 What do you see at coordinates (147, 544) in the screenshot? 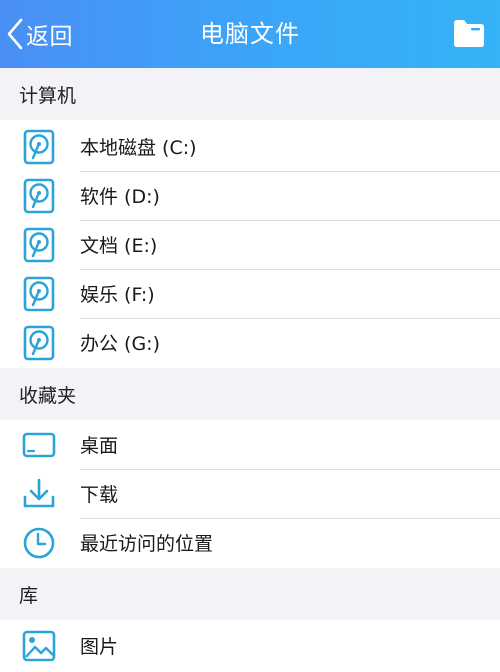
I see `list-item-label: 最近访问的位置` at bounding box center [147, 544].